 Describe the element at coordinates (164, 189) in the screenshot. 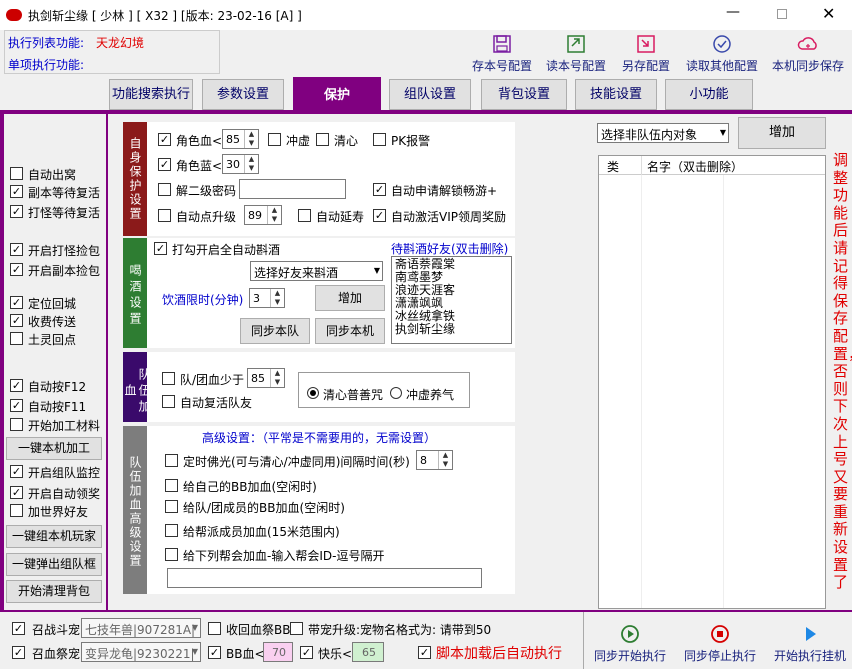

I see `pwd-checkbox` at that location.